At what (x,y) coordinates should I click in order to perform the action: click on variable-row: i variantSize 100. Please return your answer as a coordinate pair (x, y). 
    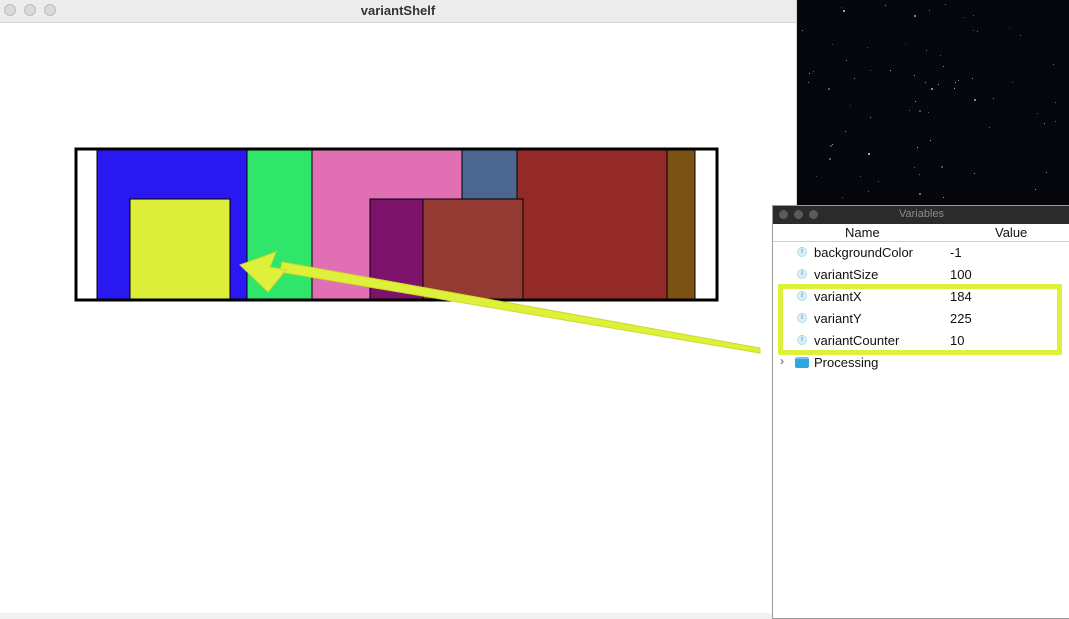
    Looking at the image, I should click on (921, 275).